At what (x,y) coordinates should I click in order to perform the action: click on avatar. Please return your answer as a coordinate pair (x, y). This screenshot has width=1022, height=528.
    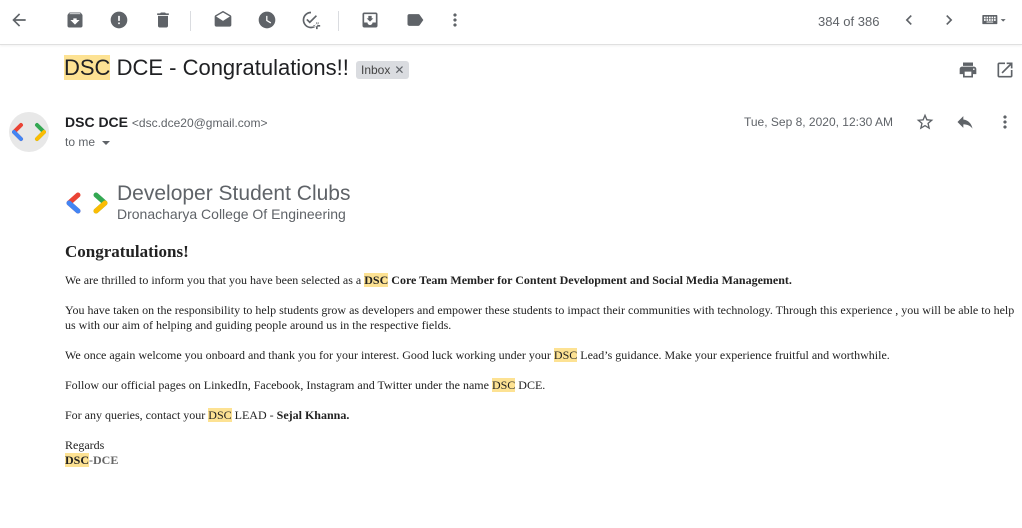
    Looking at the image, I should click on (29, 132).